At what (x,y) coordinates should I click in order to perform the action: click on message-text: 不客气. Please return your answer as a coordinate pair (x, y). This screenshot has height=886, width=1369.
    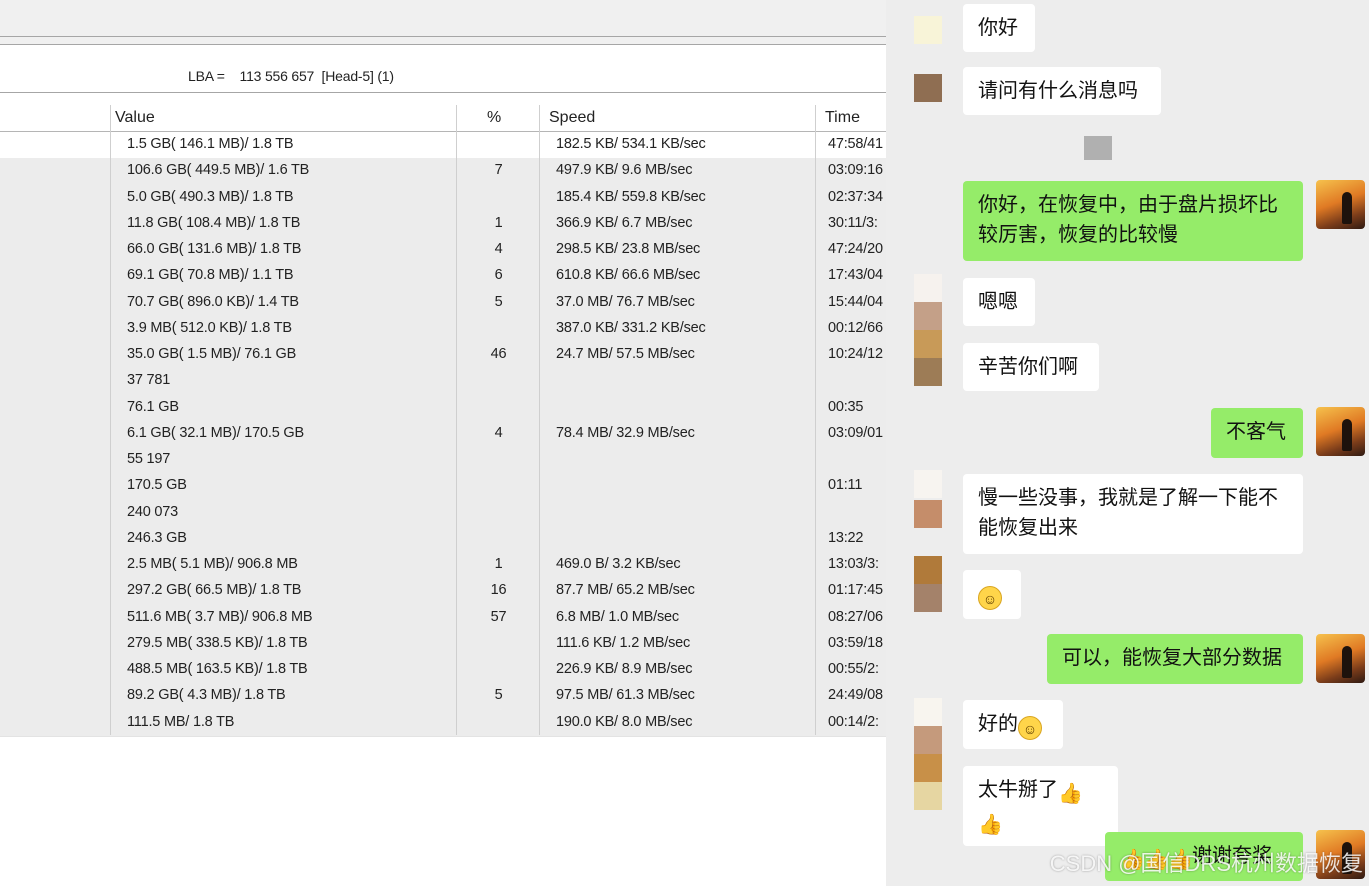
    Looking at the image, I should click on (1256, 432).